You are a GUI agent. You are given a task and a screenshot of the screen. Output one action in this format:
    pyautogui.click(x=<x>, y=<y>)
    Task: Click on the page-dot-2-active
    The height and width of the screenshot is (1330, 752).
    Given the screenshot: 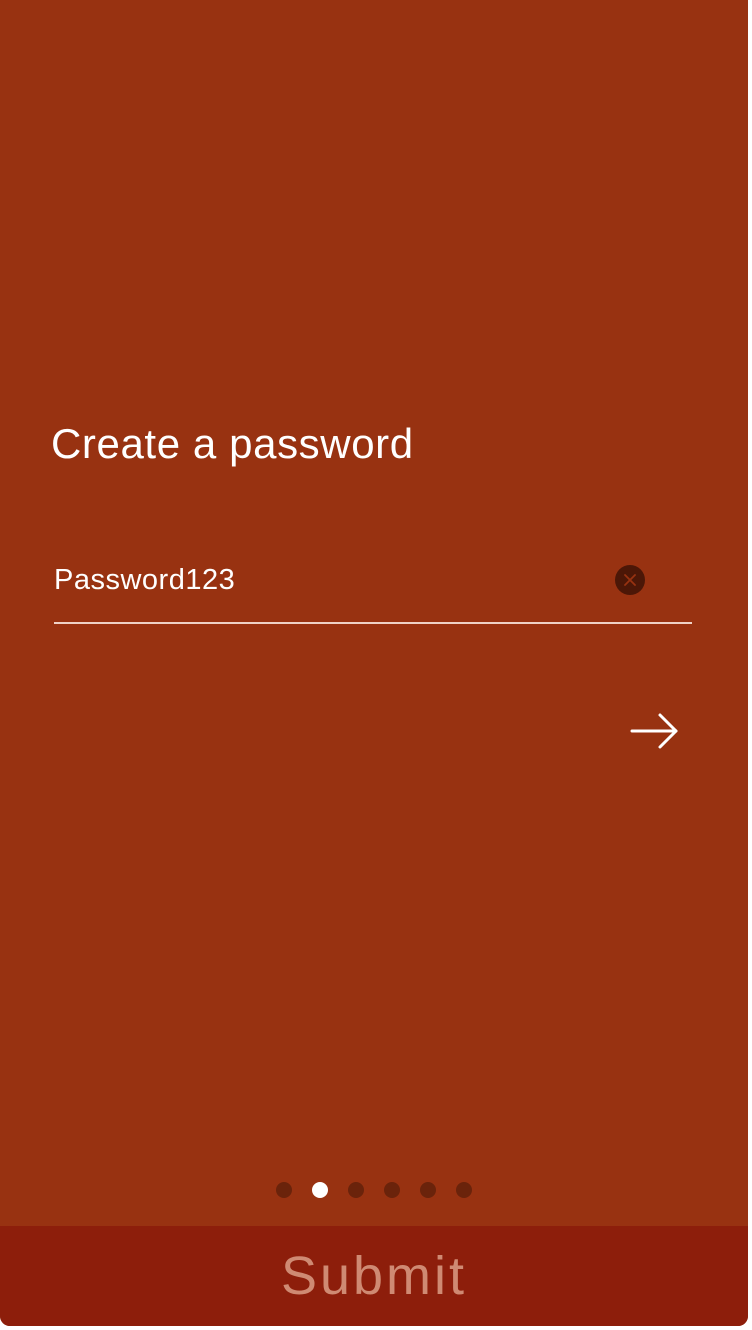 What is the action you would take?
    pyautogui.click(x=320, y=1190)
    